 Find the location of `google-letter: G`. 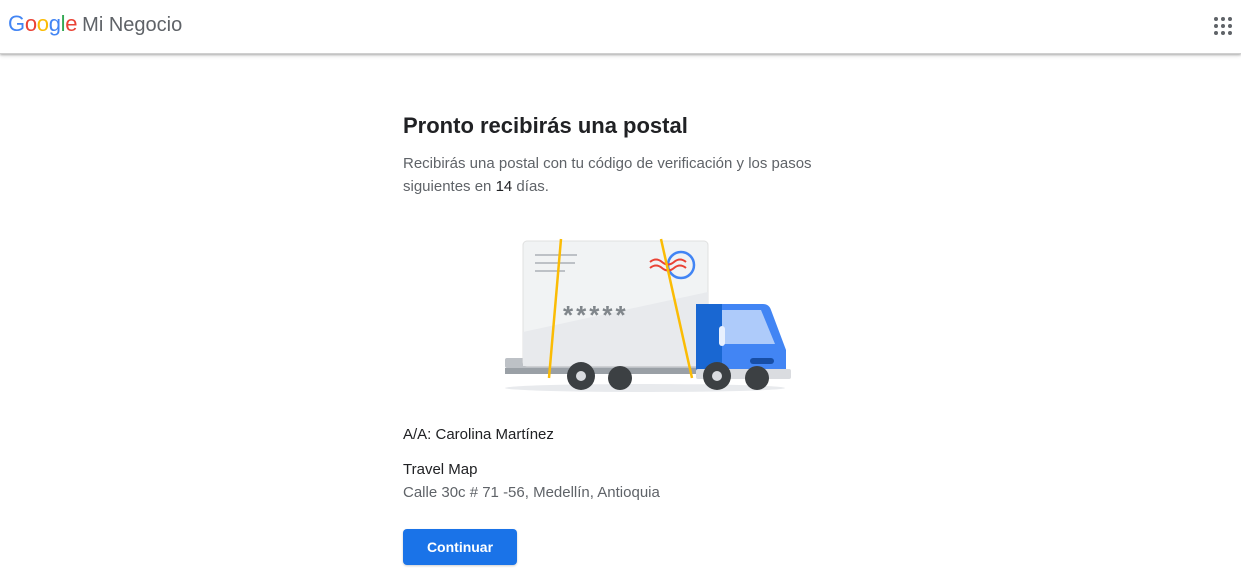

google-letter: G is located at coordinates (16, 23).